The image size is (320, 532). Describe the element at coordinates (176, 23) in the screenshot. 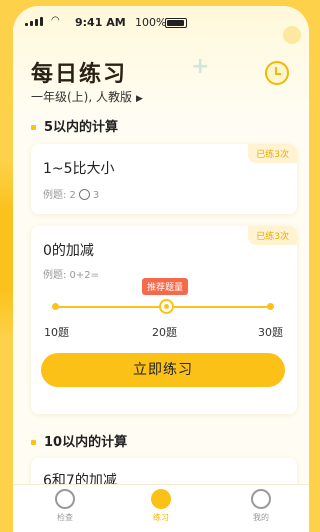

I see `battery-icon` at that location.